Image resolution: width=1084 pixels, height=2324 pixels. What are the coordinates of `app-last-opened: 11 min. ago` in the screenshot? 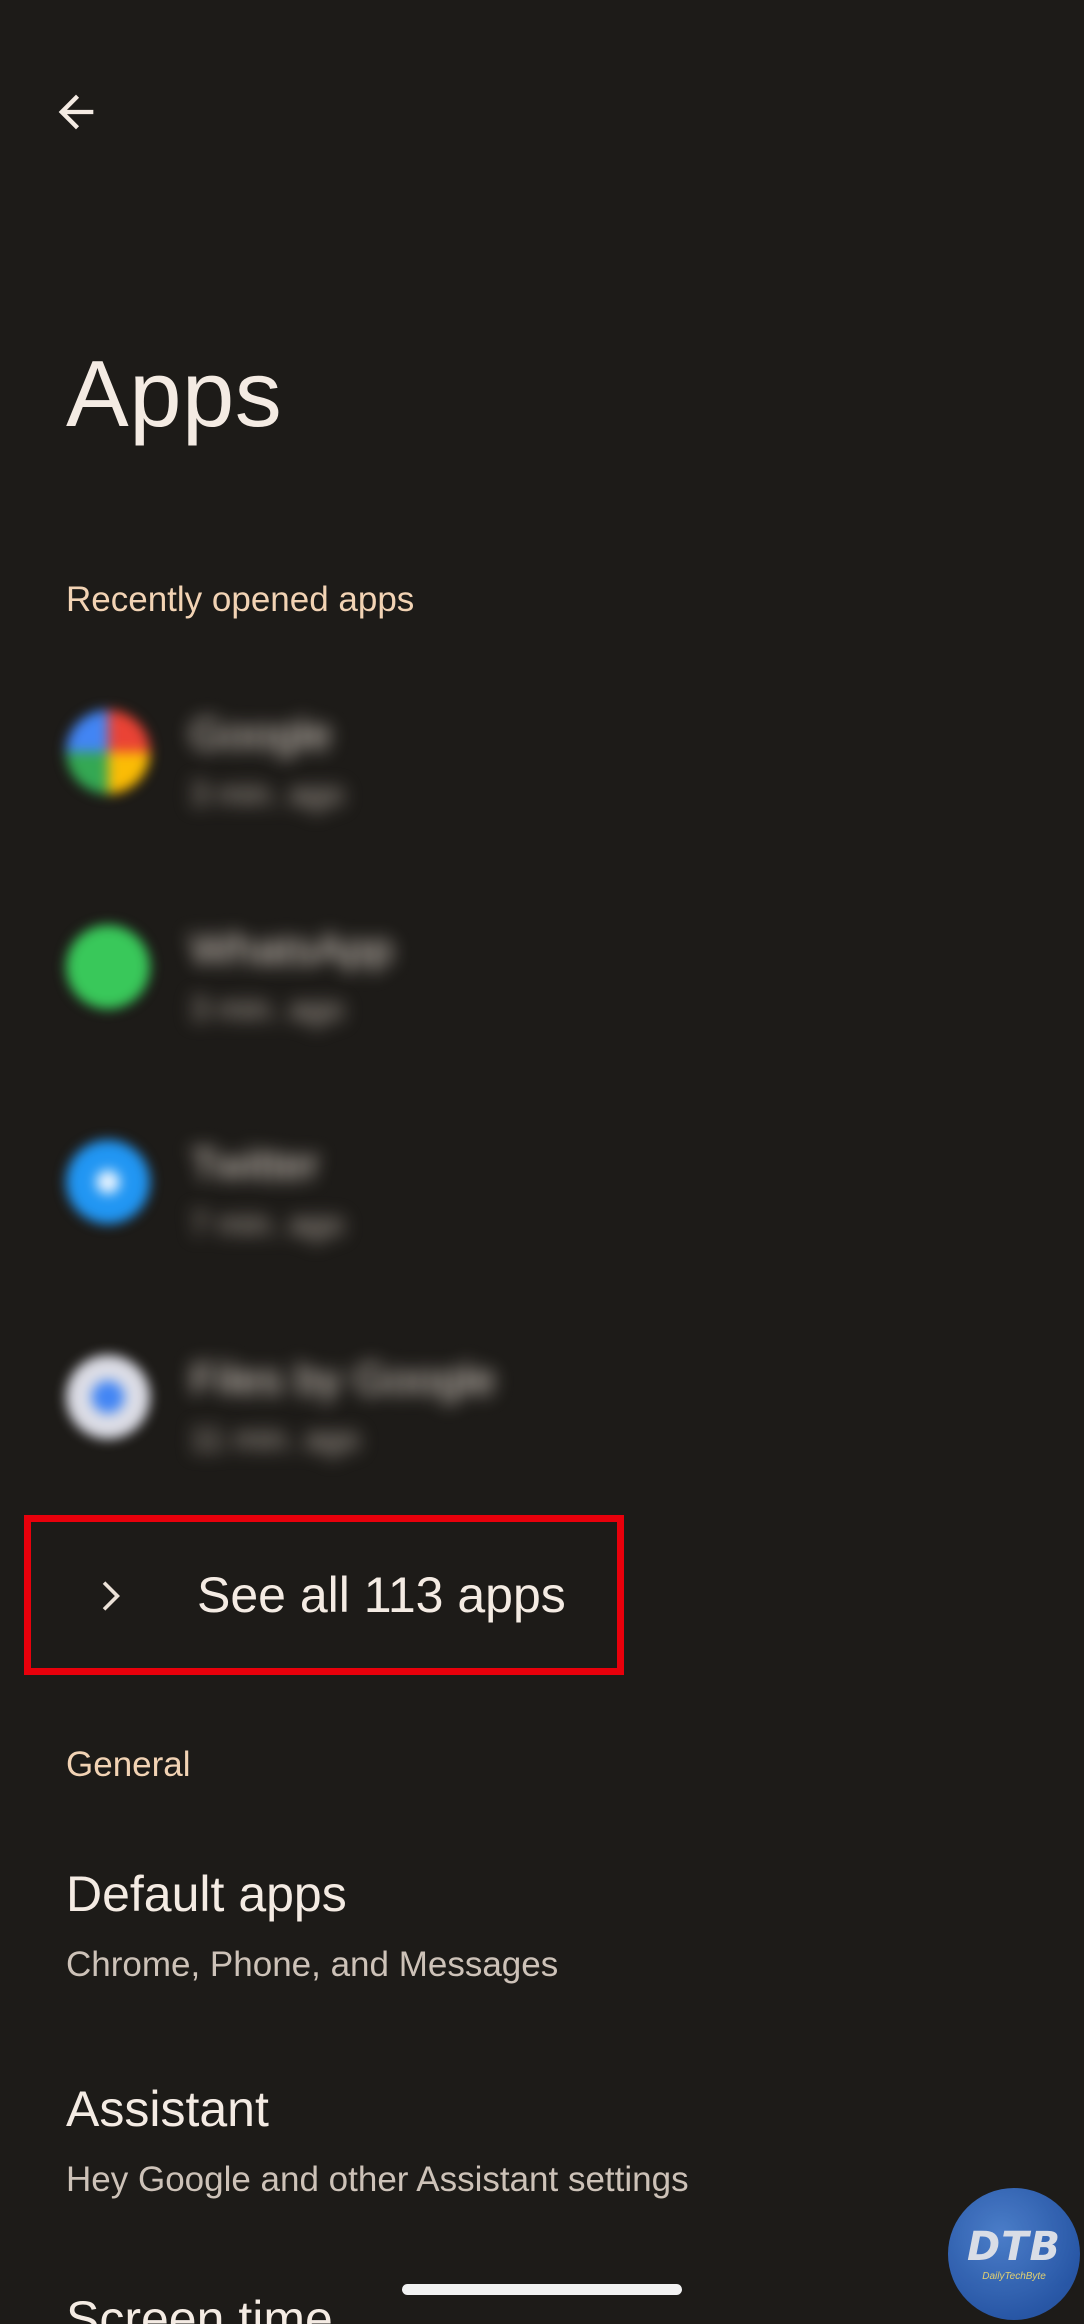 It's located at (275, 1438).